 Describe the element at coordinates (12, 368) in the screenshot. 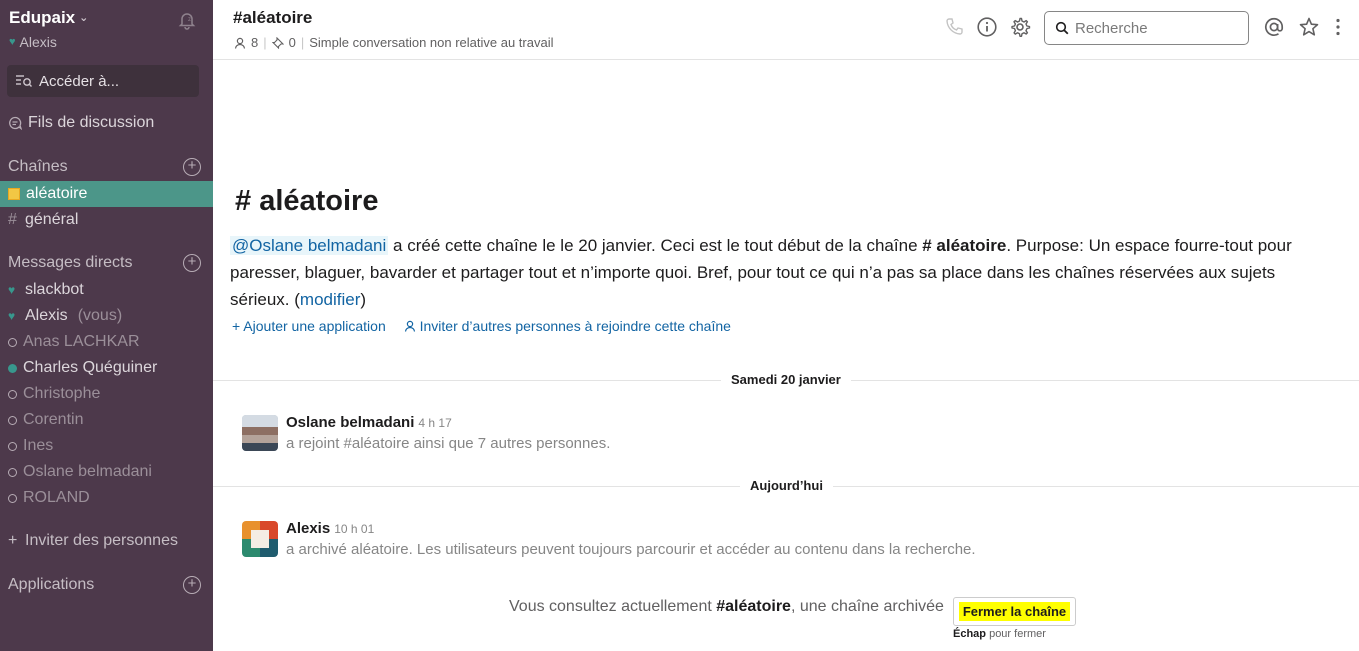

I see `online-status-icon` at that location.